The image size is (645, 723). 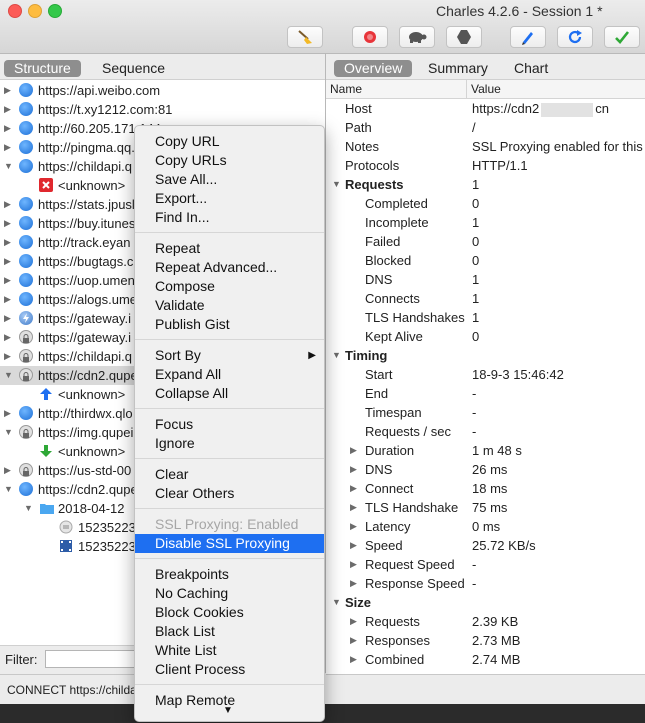 What do you see at coordinates (485, 260) in the screenshot?
I see `property-row: Blocked 0` at bounding box center [485, 260].